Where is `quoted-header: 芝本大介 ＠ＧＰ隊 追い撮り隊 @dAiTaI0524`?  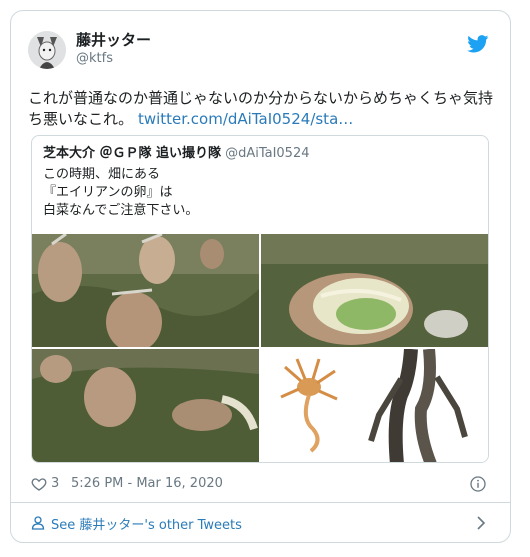
quoted-header: 芝本大介 ＠ＧＰ隊 追い撮り隊 @dAiTaI0524 is located at coordinates (176, 154).